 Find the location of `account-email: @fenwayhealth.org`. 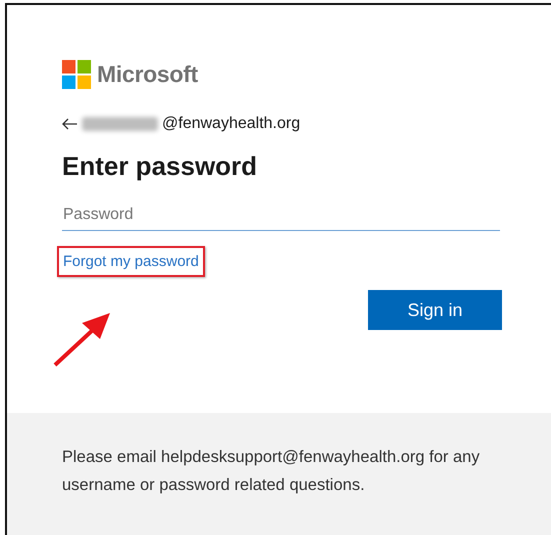

account-email: @fenwayhealth.org is located at coordinates (231, 124).